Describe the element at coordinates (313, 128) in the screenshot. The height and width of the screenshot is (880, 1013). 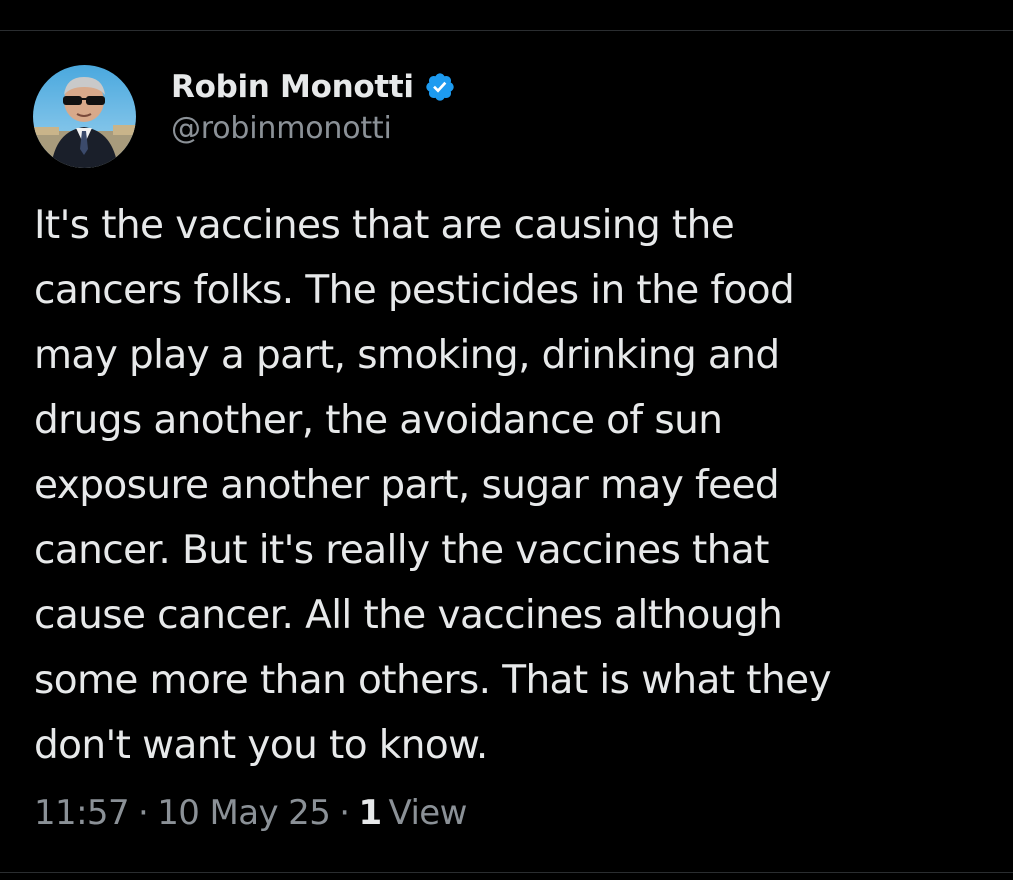
I see `handle: @robinmonotti` at that location.